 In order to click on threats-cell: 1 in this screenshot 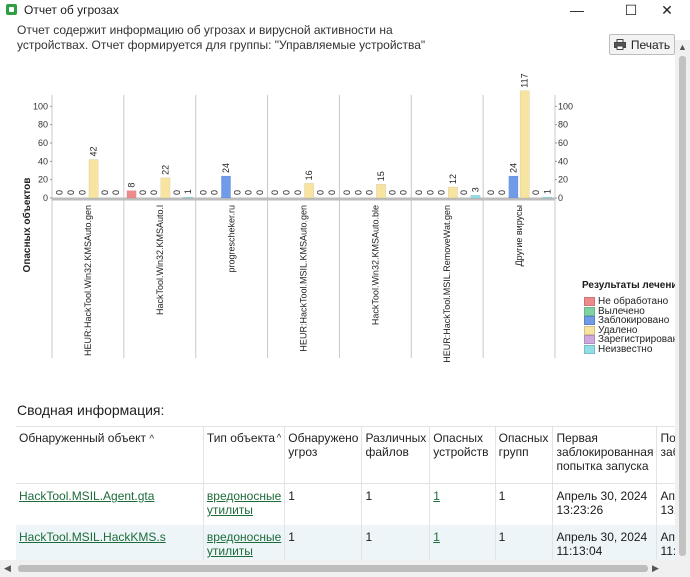, I will do `click(323, 504)`.